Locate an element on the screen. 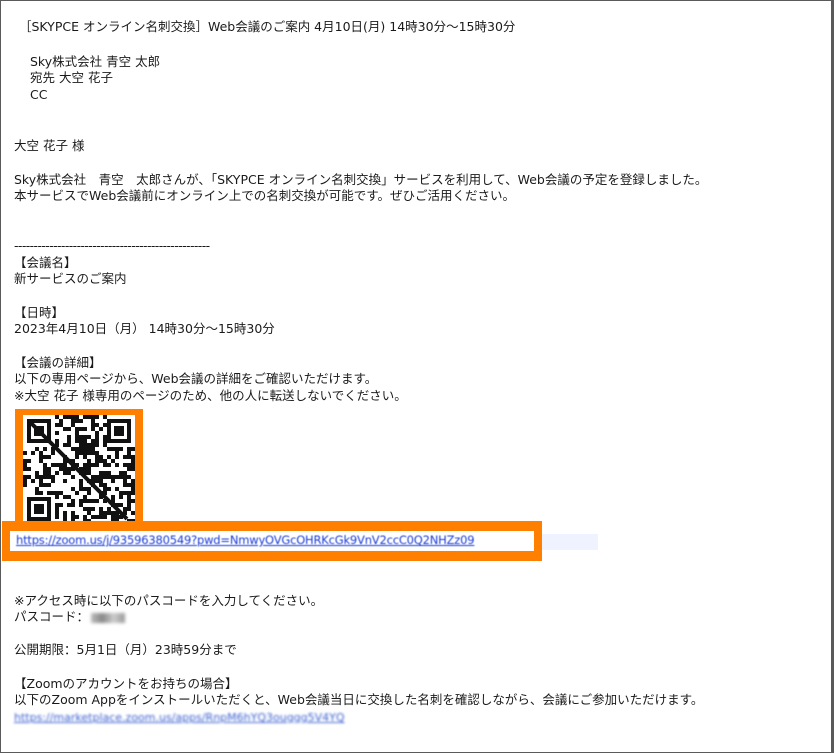  details-label: 【会議の詳細】 is located at coordinates (58, 362).